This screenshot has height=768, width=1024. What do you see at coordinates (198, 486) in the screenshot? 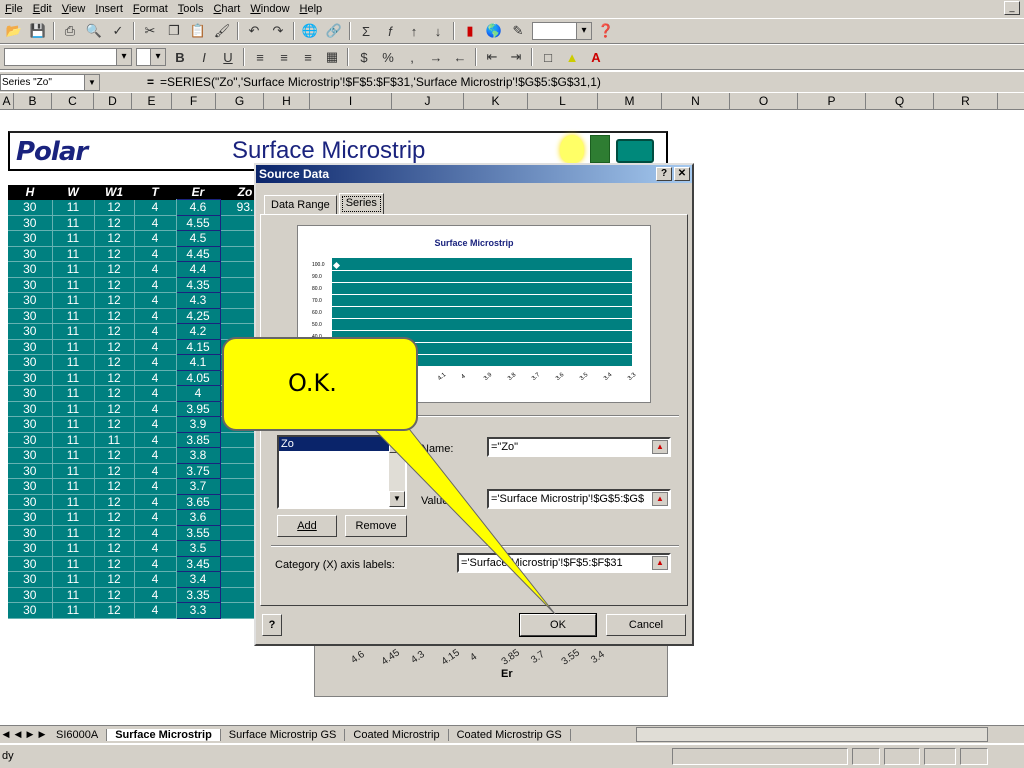
I see `table-cell: 3.7` at bounding box center [198, 486].